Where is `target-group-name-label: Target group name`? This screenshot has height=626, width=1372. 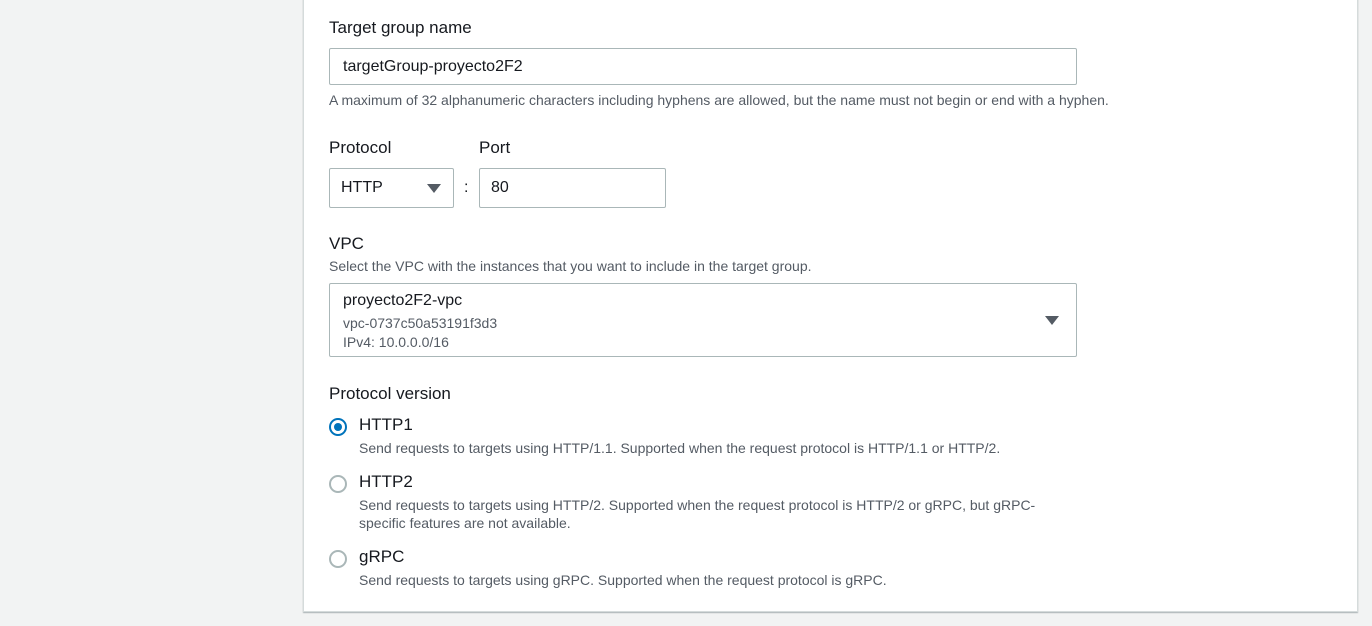 target-group-name-label: Target group name is located at coordinates (400, 27).